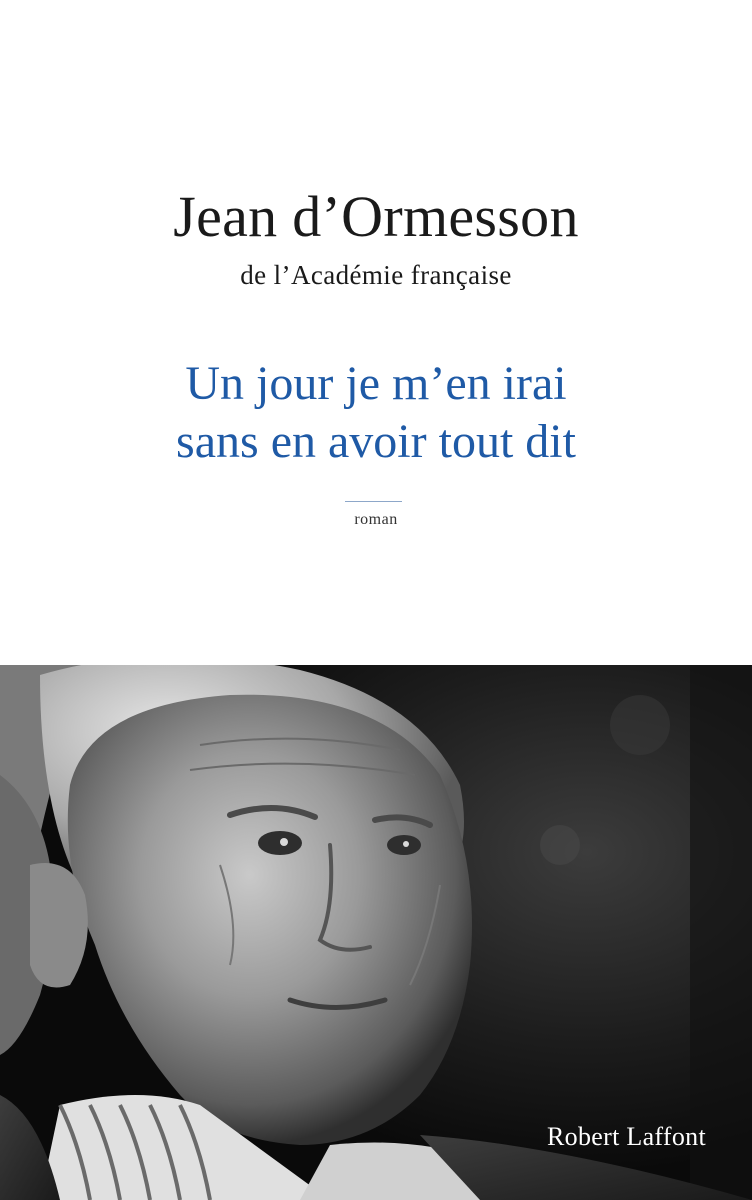 This screenshot has height=1200, width=752. Describe the element at coordinates (626, 1136) in the screenshot. I see `publisher-name: Robert Laffont` at that location.